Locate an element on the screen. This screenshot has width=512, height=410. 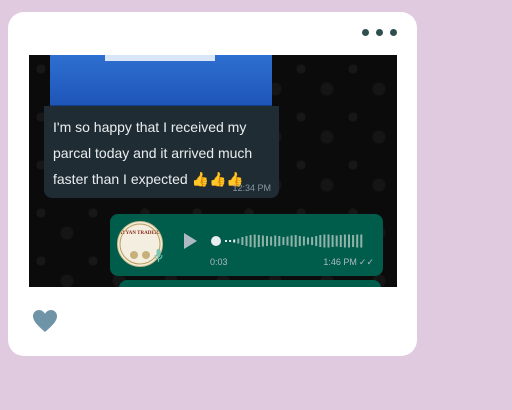
voice-duration: 0:03 is located at coordinates (219, 262).